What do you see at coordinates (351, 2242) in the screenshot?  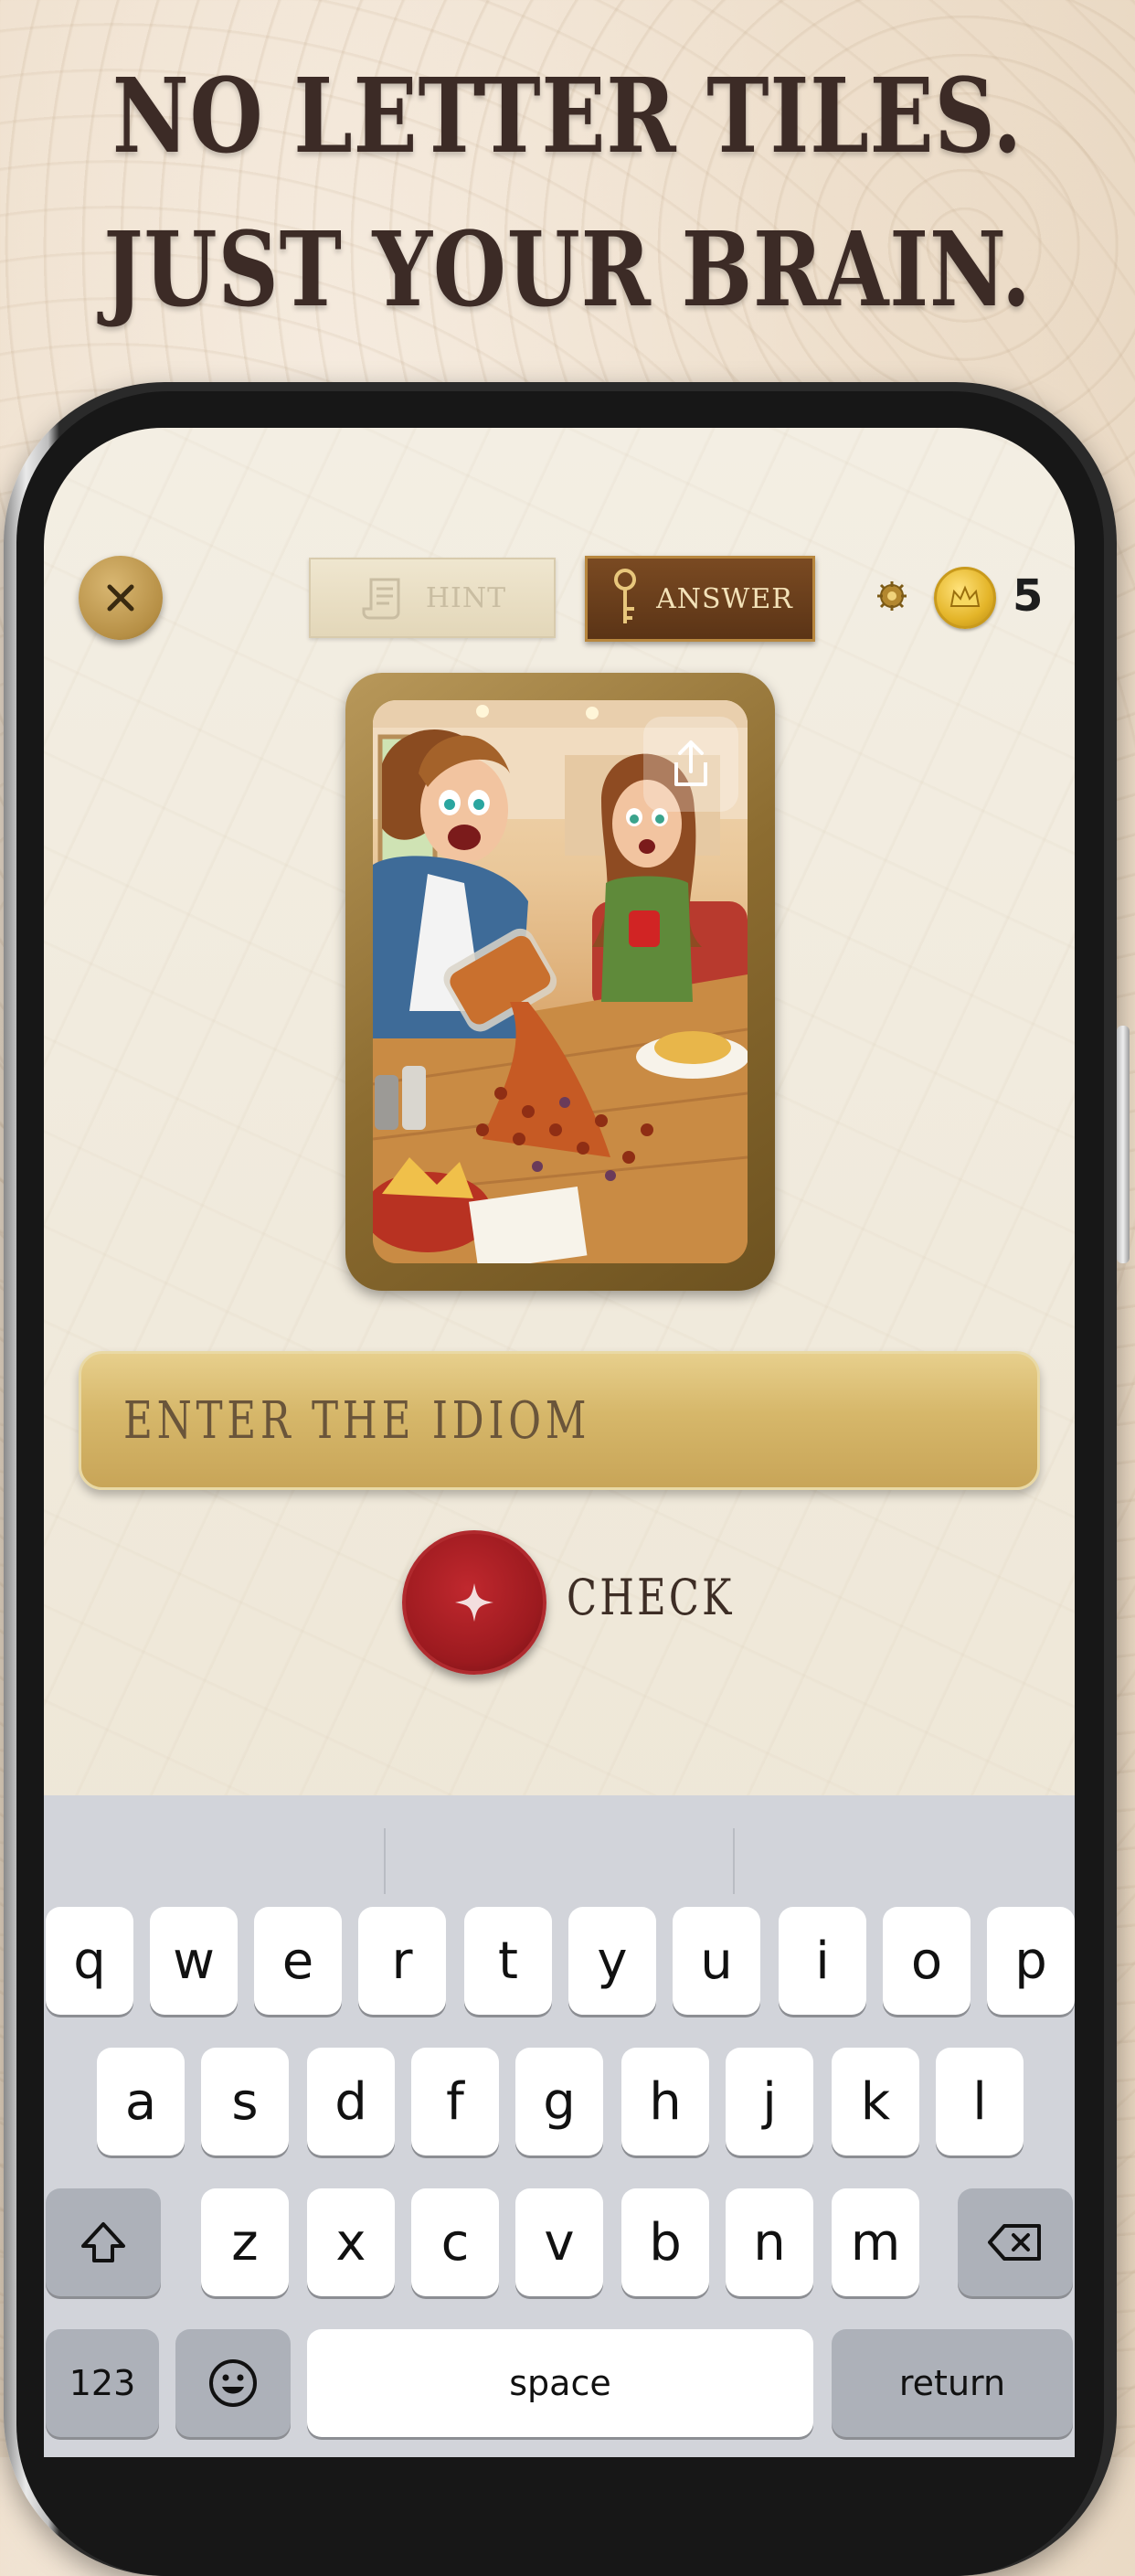 I see `key-x: x` at bounding box center [351, 2242].